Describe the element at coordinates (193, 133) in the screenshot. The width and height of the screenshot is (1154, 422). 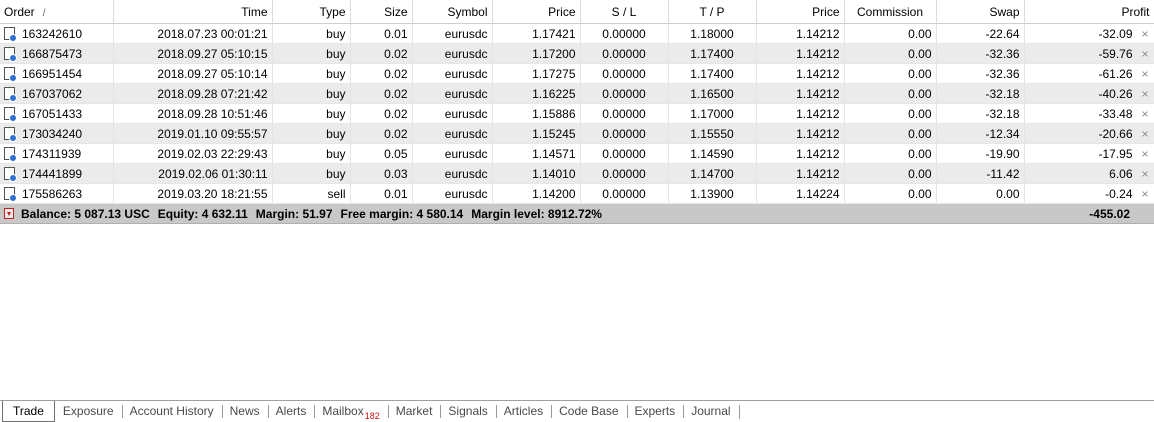
I see `cell-time: 2019.01.10 09:55:57` at that location.